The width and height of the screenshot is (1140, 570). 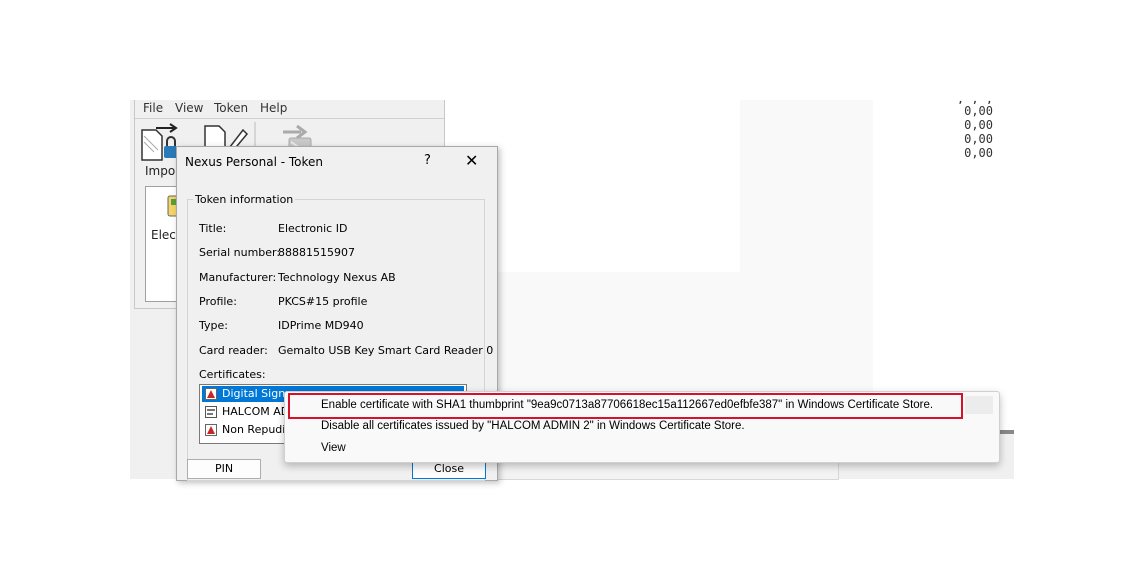 What do you see at coordinates (189, 108) in the screenshot?
I see `menu-view: View` at bounding box center [189, 108].